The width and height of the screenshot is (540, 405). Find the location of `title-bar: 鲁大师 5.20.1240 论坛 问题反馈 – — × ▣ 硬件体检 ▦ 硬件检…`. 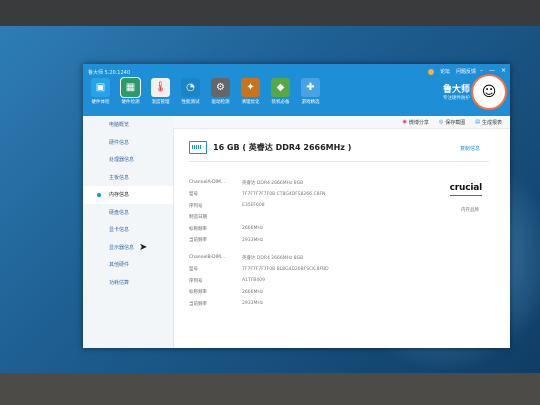

title-bar: 鲁大师 5.20.1240 论坛 问题反馈 – — × ▣ 硬件体检 ▦ 硬件检… is located at coordinates (296, 90).